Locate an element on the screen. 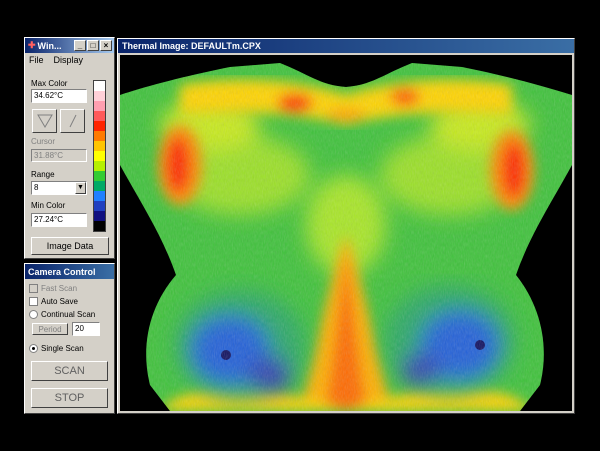  auto-save-checkbox is located at coordinates (33, 301).